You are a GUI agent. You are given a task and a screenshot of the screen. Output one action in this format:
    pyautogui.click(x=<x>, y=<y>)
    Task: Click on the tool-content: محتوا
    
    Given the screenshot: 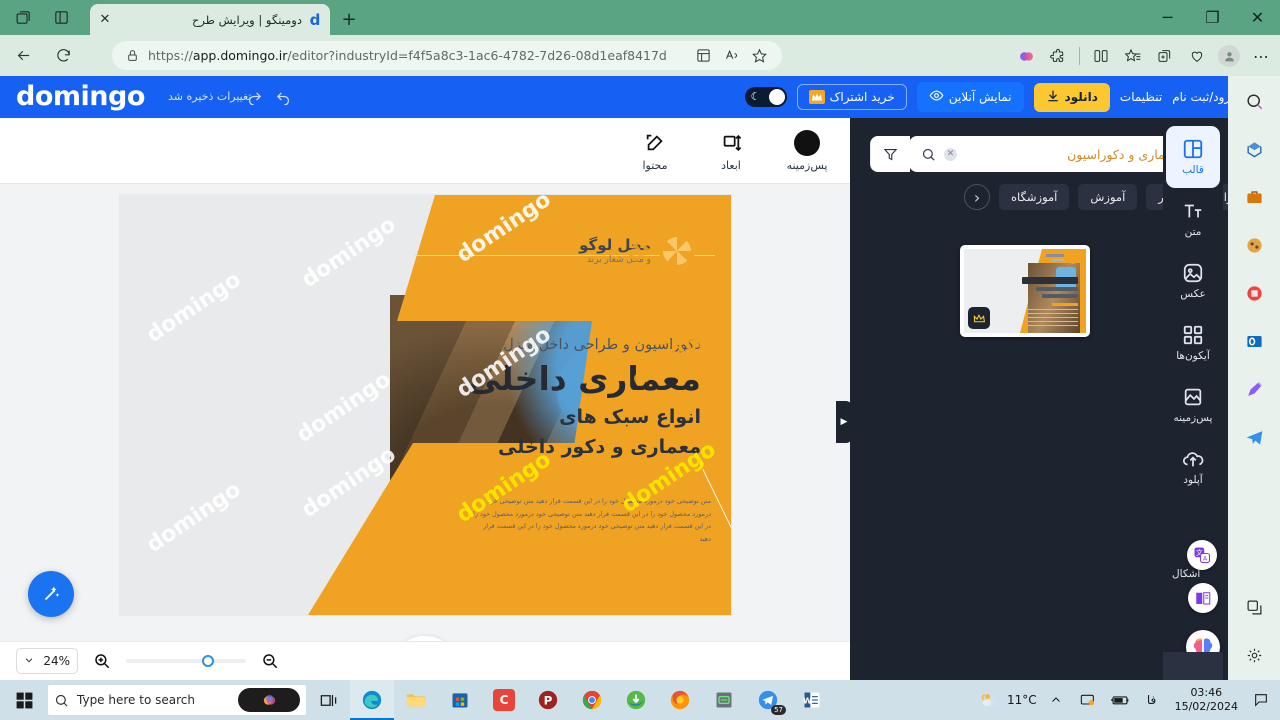 What is the action you would take?
    pyautogui.click(x=655, y=151)
    